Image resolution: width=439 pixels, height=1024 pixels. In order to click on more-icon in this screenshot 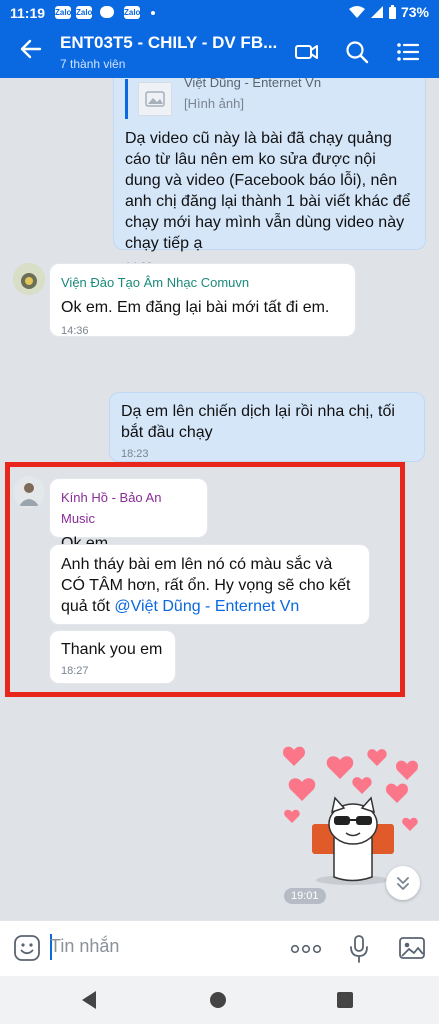, I will do `click(306, 951)`.